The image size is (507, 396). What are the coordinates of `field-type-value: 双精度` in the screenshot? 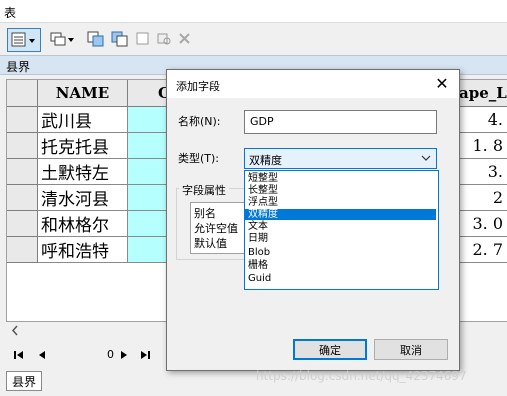 It's located at (265, 160).